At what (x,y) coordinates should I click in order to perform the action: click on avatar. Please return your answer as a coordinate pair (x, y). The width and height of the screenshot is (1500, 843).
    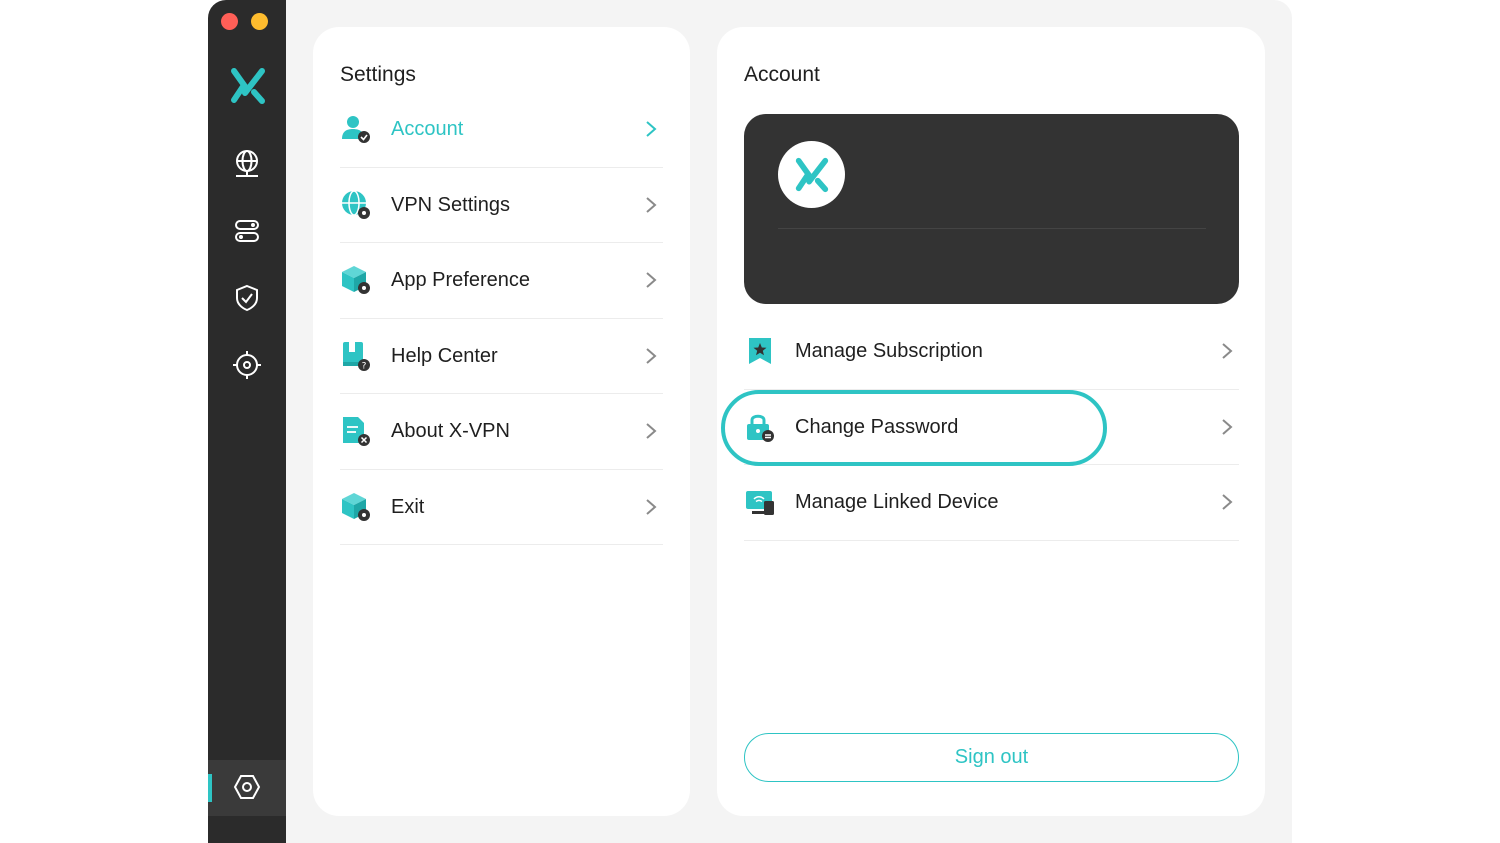
    Looking at the image, I should click on (811, 174).